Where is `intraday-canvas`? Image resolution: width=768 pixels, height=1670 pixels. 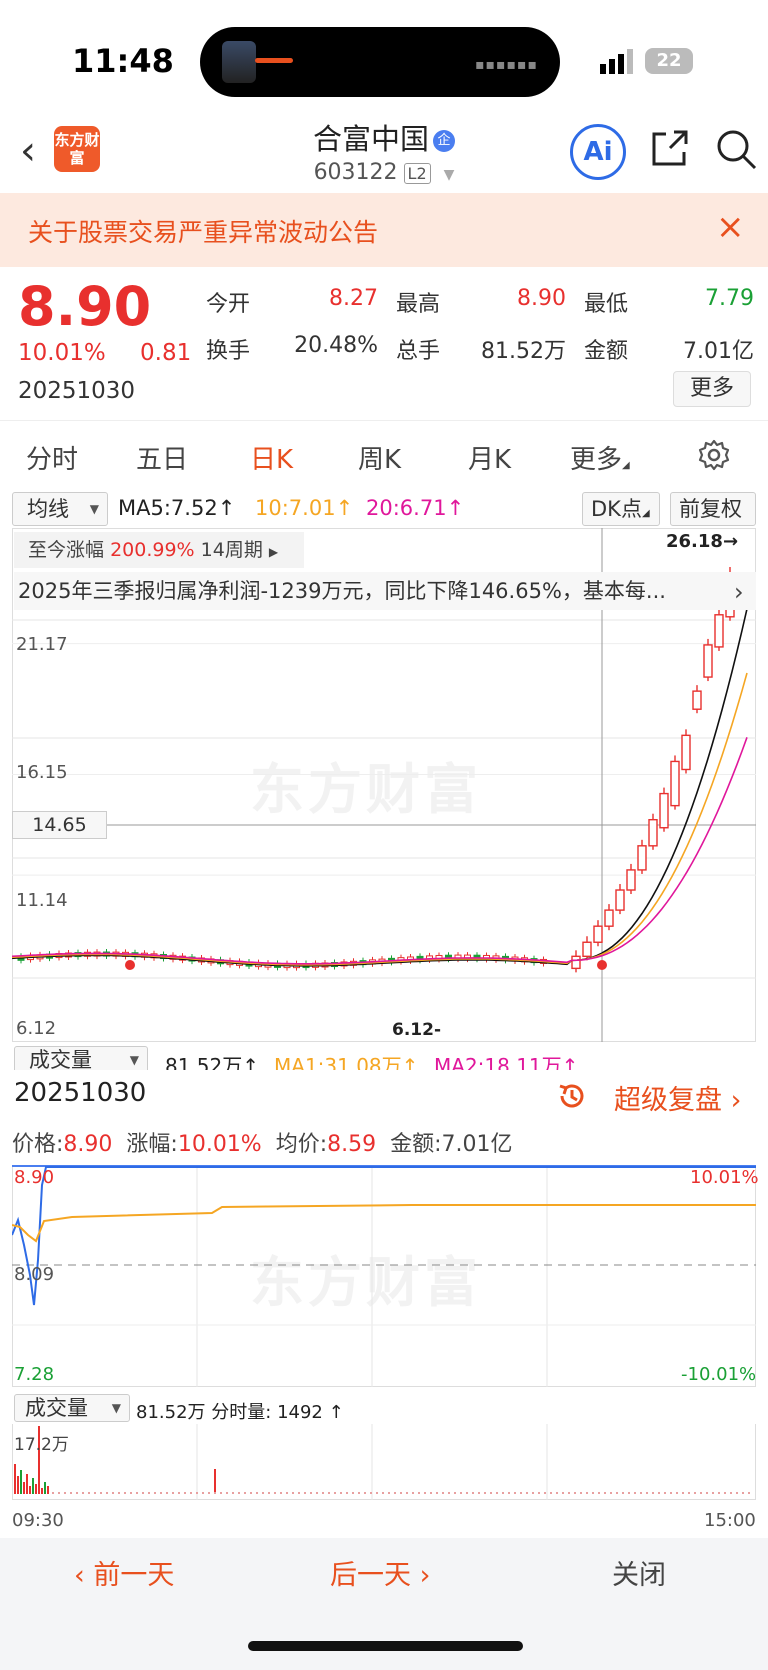 intraday-canvas is located at coordinates (384, 1276).